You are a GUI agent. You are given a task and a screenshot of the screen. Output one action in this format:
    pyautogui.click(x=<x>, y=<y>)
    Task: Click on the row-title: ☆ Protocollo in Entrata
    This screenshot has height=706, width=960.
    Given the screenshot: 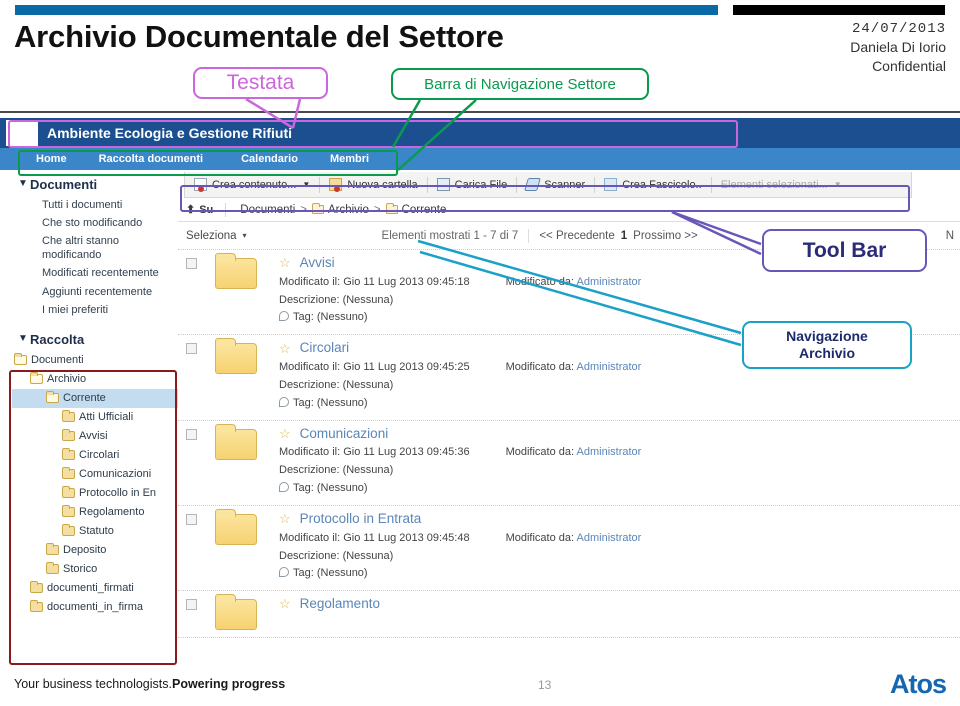 What is the action you would take?
    pyautogui.click(x=619, y=519)
    